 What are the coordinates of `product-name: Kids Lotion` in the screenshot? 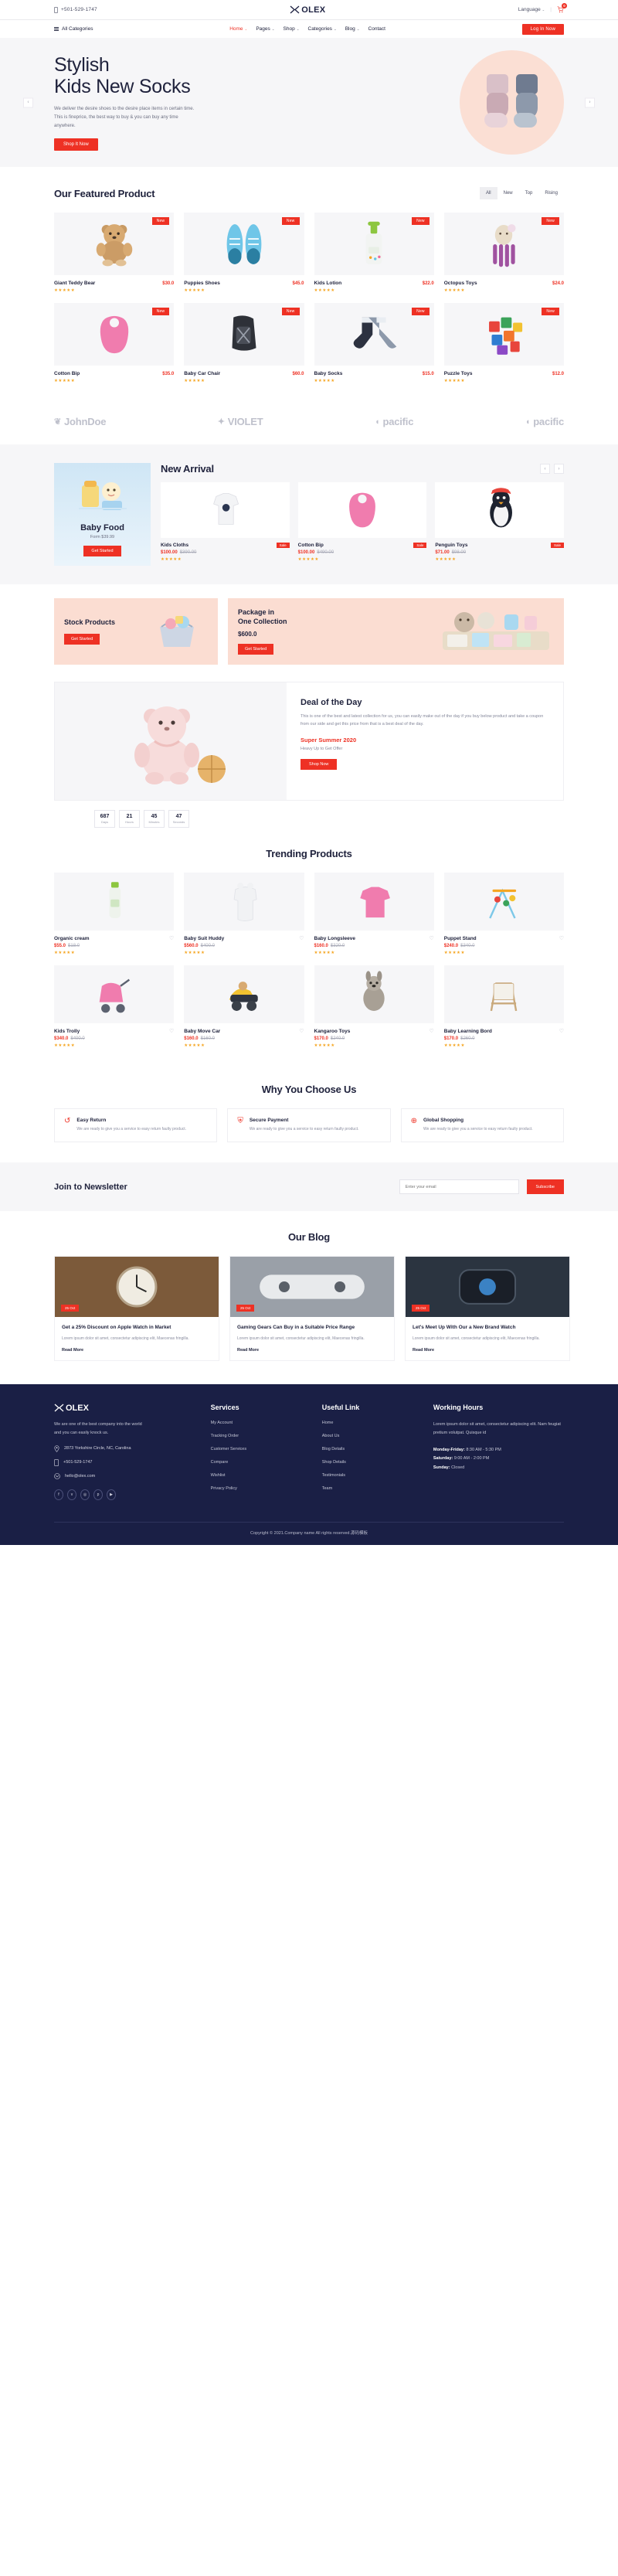 It's located at (328, 283).